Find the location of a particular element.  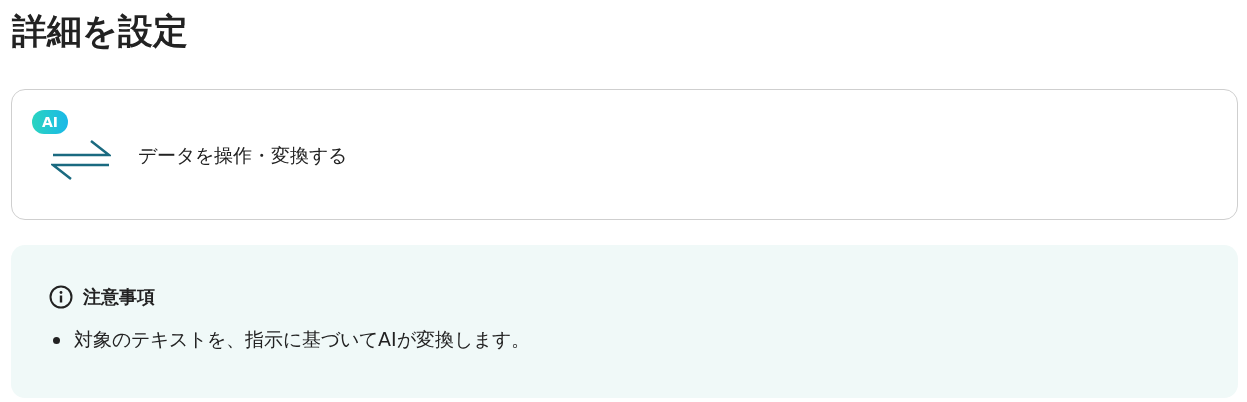

ai-badge: AI is located at coordinates (50, 121).